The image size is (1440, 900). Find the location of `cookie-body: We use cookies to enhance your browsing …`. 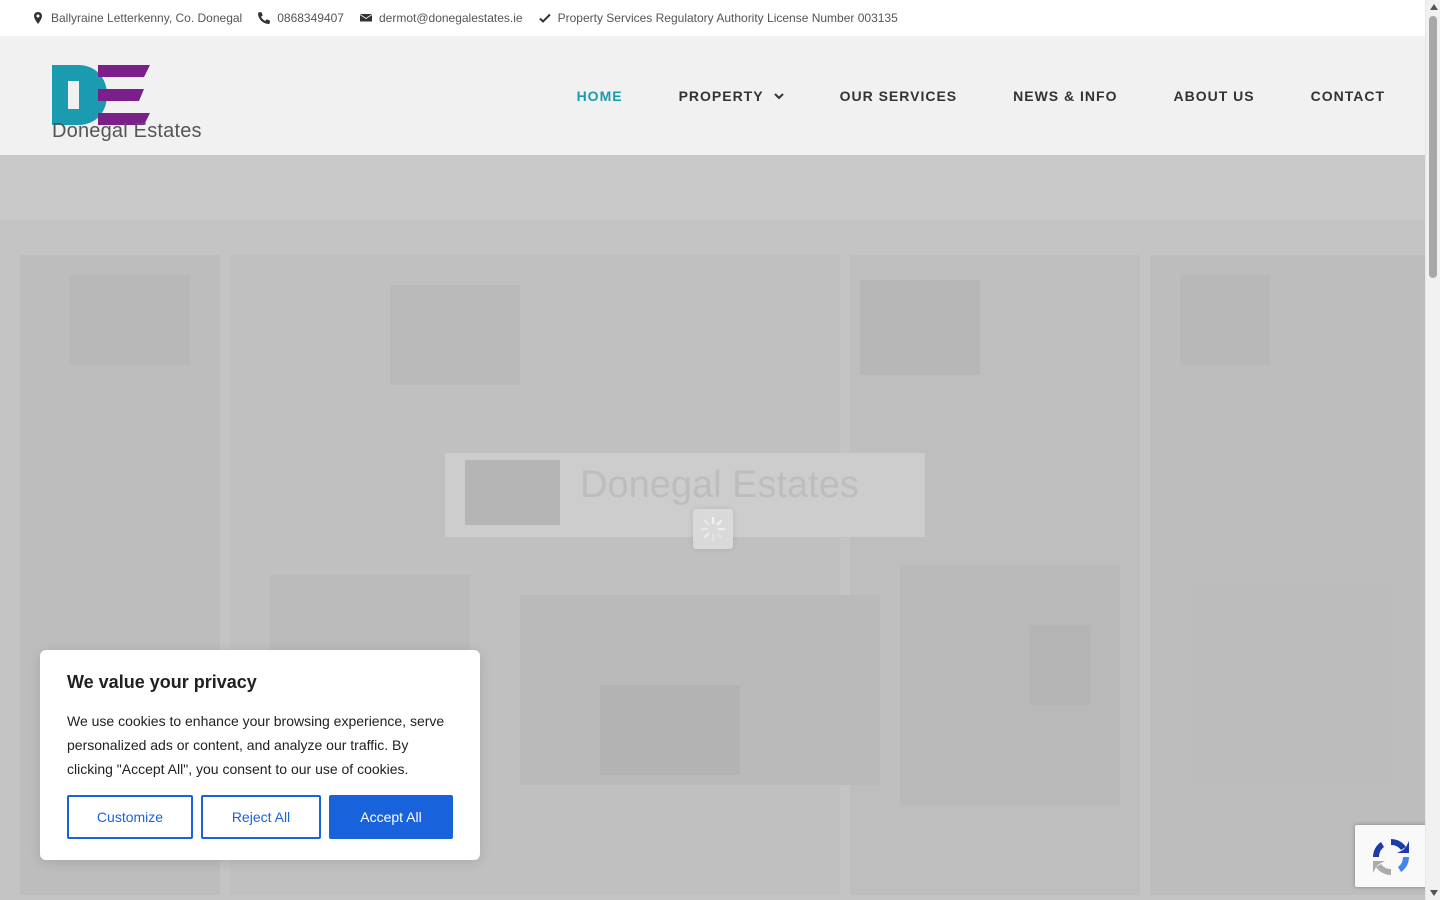

cookie-body: We use cookies to enhance your browsing … is located at coordinates (256, 745).